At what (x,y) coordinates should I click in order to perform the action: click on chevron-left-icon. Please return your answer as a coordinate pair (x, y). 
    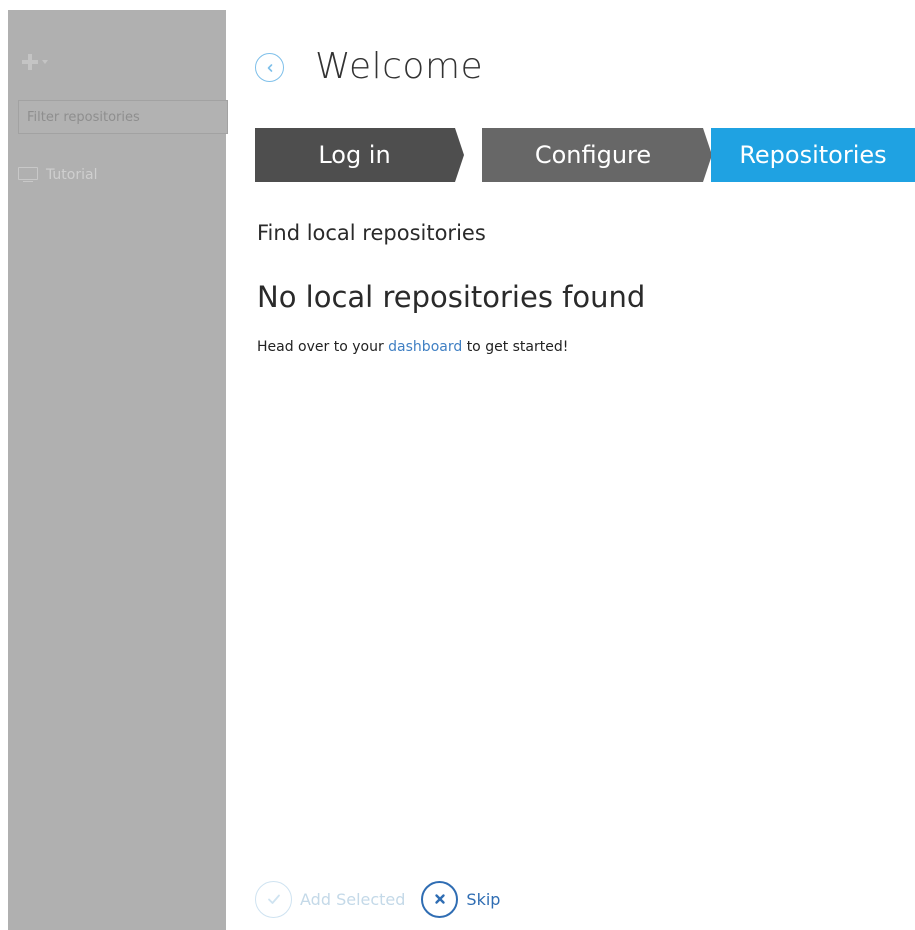
    Looking at the image, I should click on (269, 67).